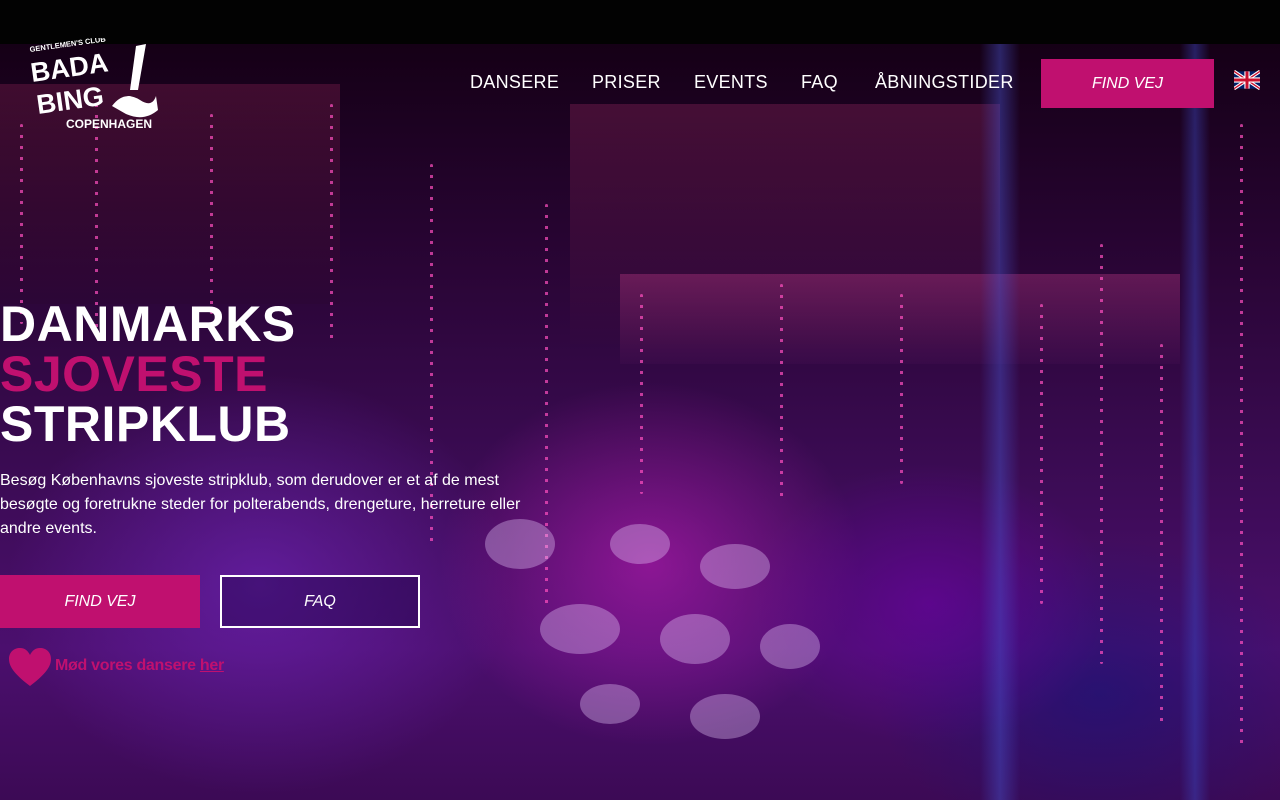 The width and height of the screenshot is (1280, 800). What do you see at coordinates (626, 82) in the screenshot?
I see `nav-item-priser: PRISER` at bounding box center [626, 82].